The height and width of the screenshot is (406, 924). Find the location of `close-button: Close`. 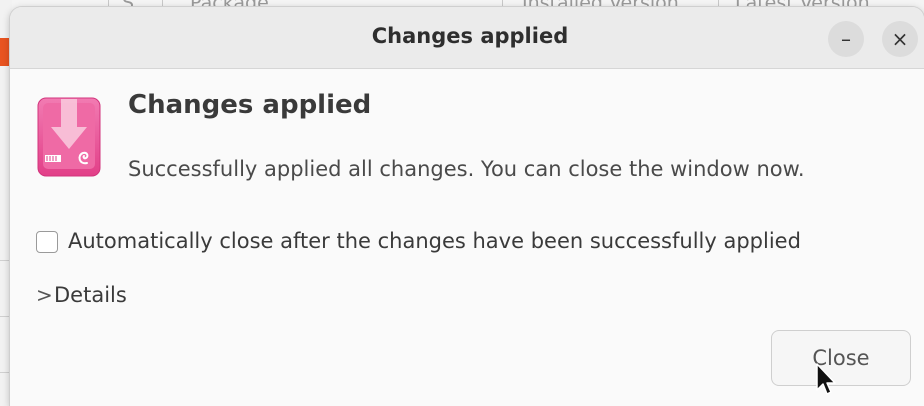

close-button: Close is located at coordinates (841, 358).